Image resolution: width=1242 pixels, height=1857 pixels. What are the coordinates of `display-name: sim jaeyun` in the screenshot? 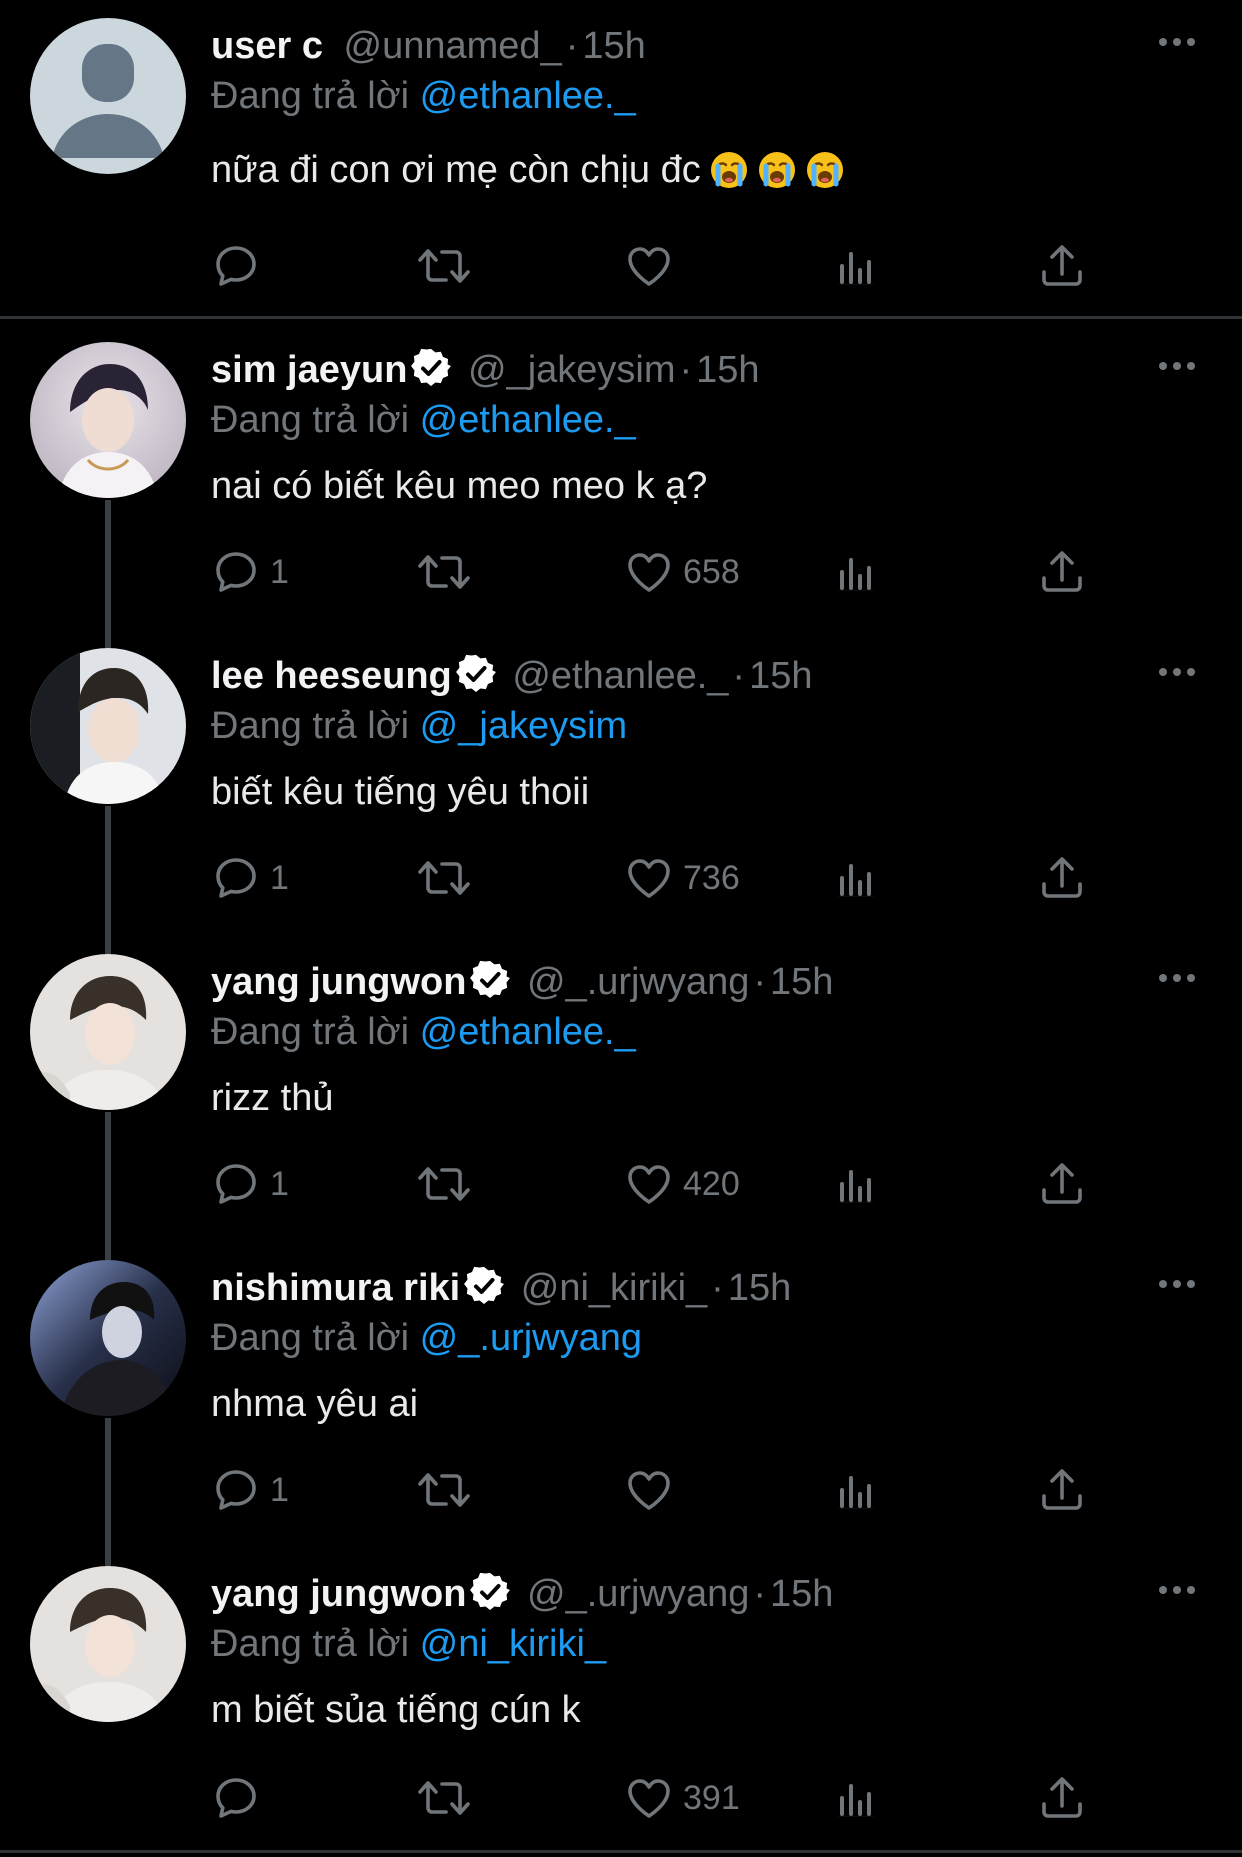 It's located at (309, 370).